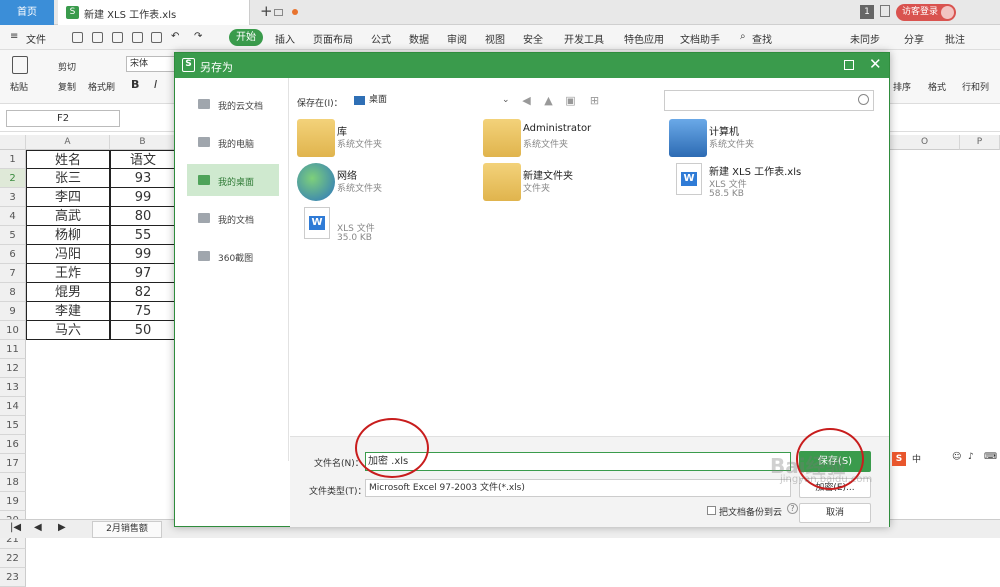 This screenshot has height=587, width=1000. Describe the element at coordinates (233, 218) in the screenshot. I see `sidebar-item-documents: 我的文档` at that location.